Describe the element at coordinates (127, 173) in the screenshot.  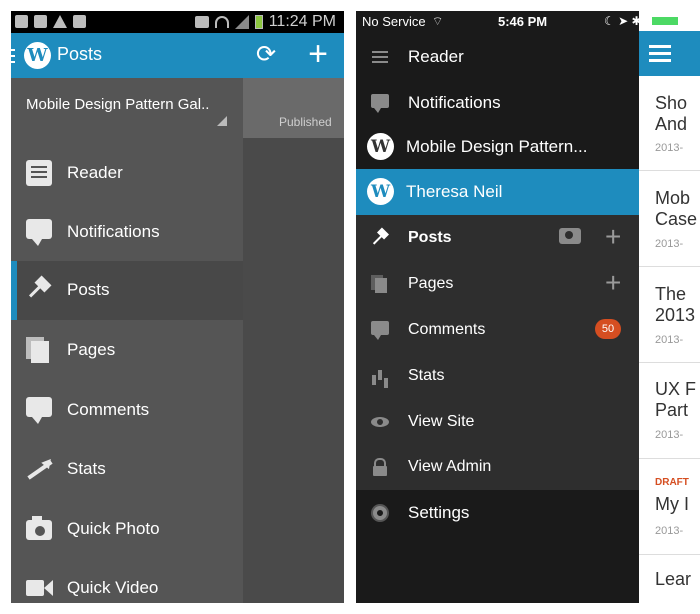
I see `drawer-item-reader: Reader` at that location.